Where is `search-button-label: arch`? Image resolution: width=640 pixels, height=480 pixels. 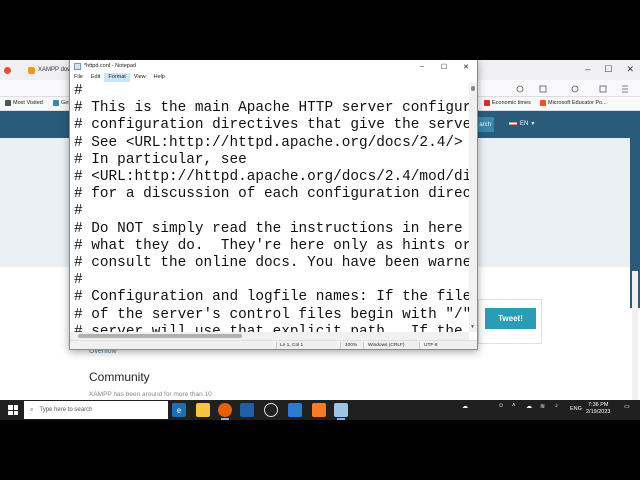
search-button-label: arch is located at coordinates (485, 124).